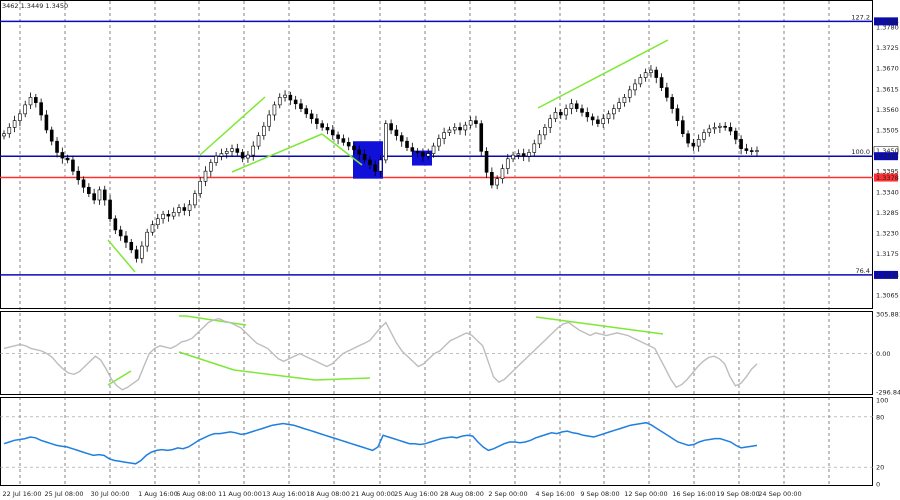 Image resolution: width=900 pixels, height=500 pixels. What do you see at coordinates (863, 271) in the screenshot?
I see `level-label-3: 76.4` at bounding box center [863, 271].